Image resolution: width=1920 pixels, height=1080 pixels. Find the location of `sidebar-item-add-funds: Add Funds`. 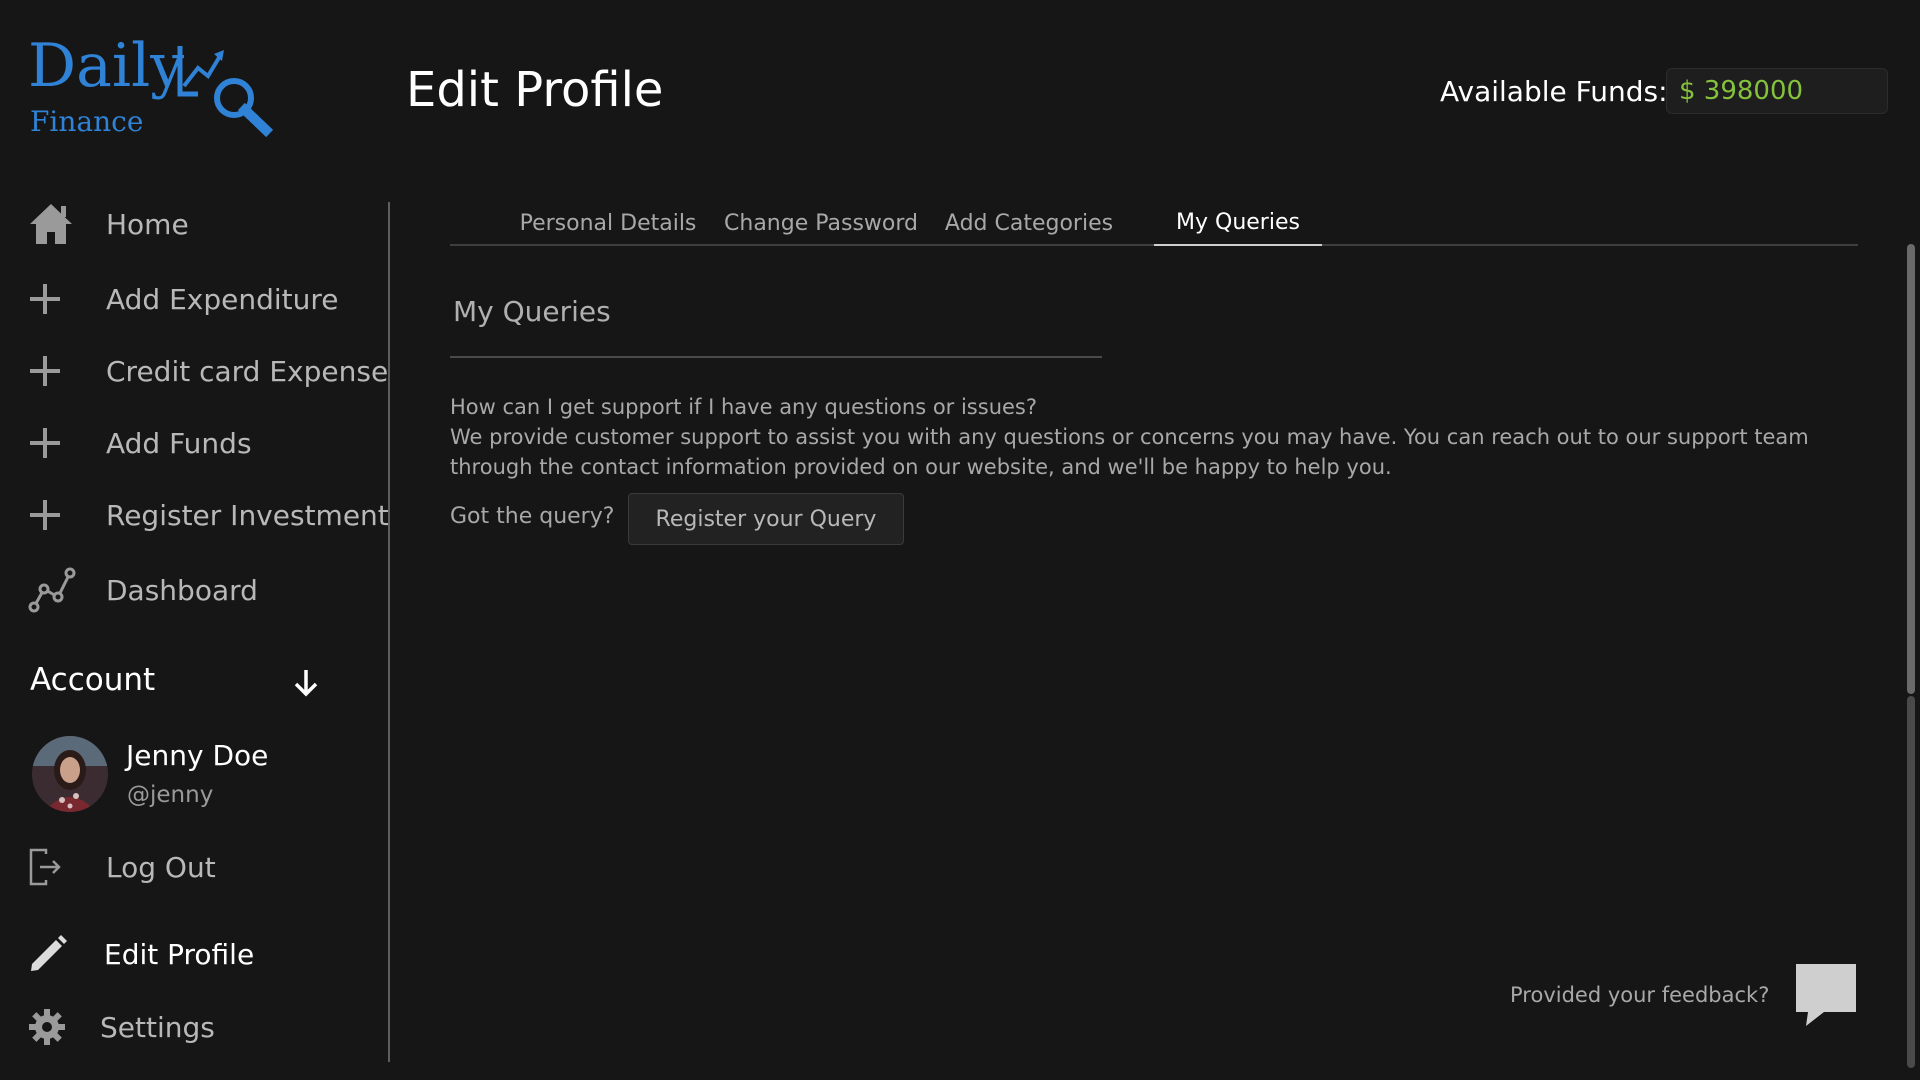

sidebar-item-add-funds: Add Funds is located at coordinates (140, 443).